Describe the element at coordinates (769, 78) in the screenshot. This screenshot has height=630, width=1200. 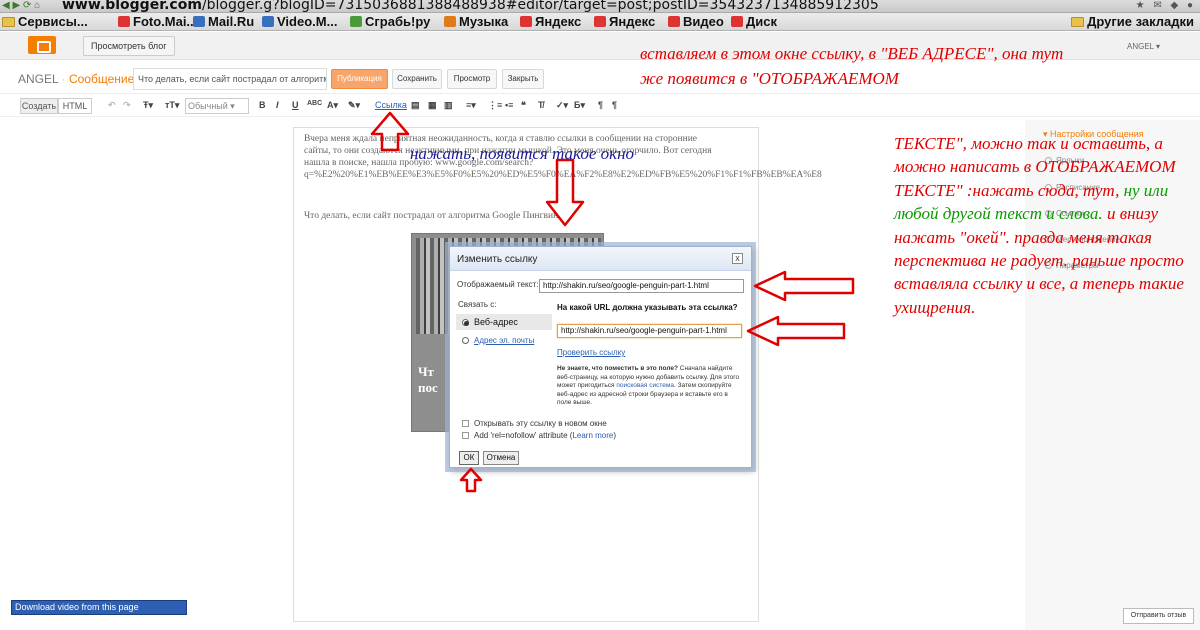
I see `annotation-text: же появится в "ОТОБРАЖАЕМОМ` at that location.